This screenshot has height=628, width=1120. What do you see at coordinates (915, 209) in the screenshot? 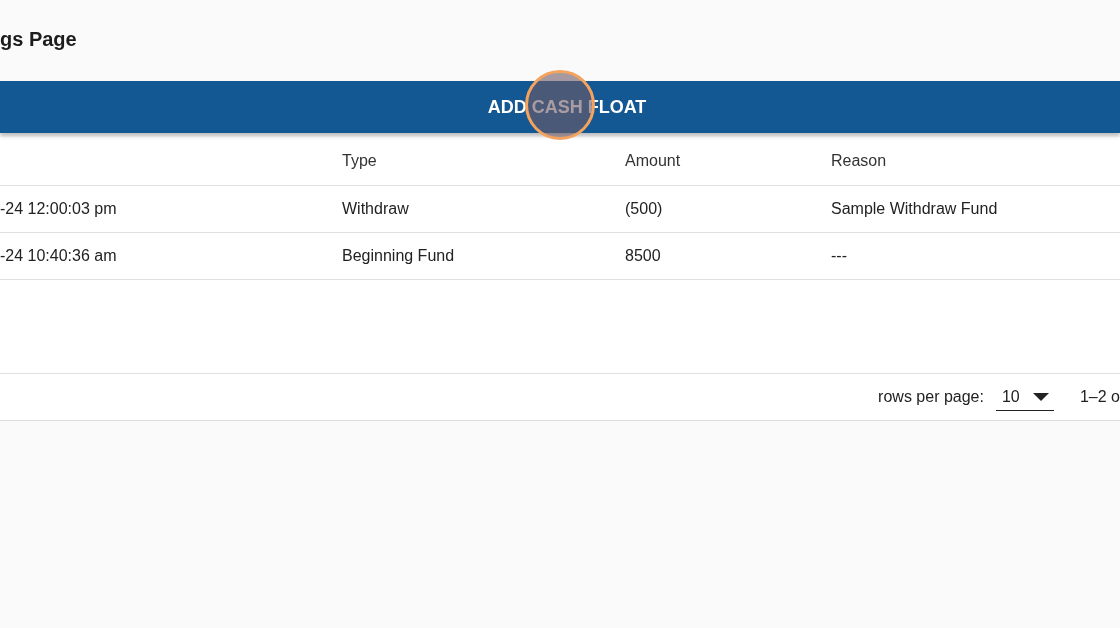
I see `table-cell-text: Sample Withdraw Fund` at bounding box center [915, 209].